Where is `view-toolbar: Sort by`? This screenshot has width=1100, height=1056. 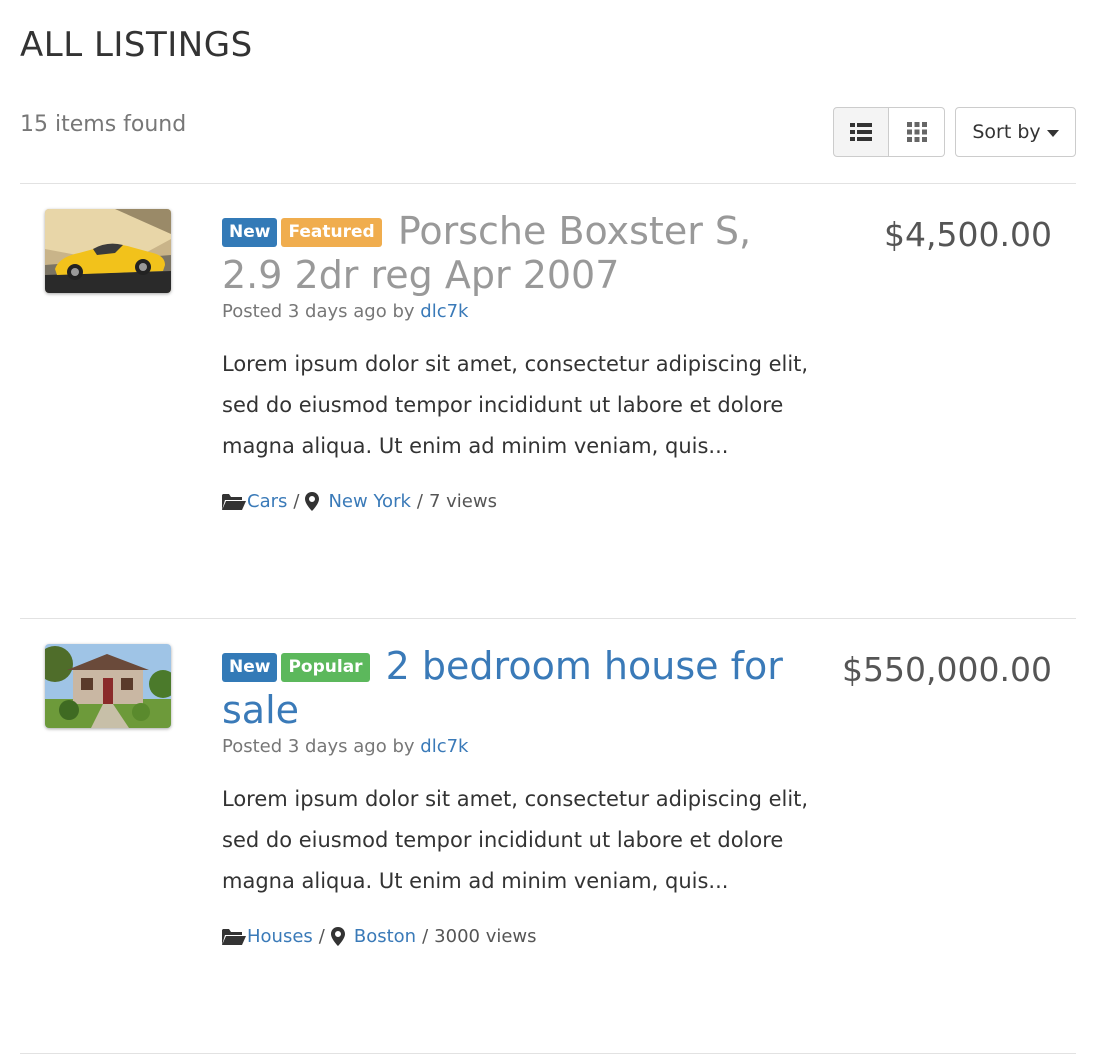 view-toolbar: Sort by is located at coordinates (954, 132).